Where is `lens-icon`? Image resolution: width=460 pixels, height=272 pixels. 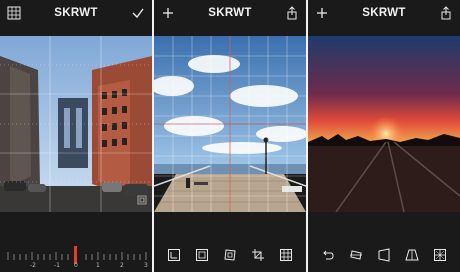
lens-icon is located at coordinates (174, 255).